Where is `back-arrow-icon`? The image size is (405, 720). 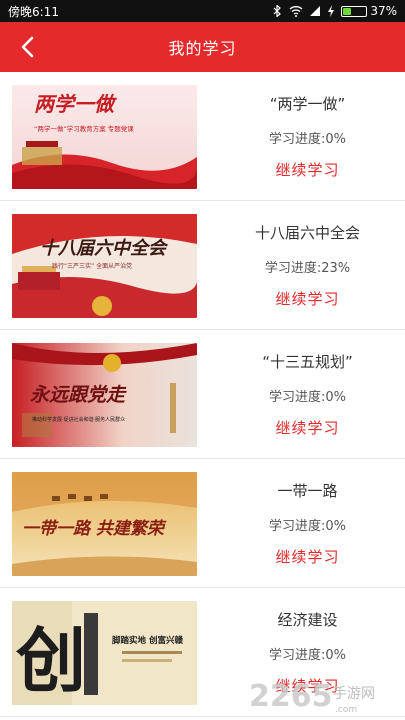 back-arrow-icon is located at coordinates (27, 47).